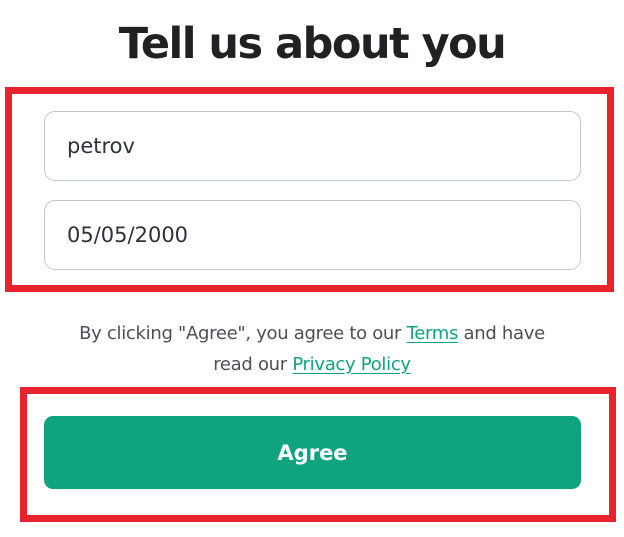  What do you see at coordinates (502, 333) in the screenshot?
I see `legal-text-middle: and have` at bounding box center [502, 333].